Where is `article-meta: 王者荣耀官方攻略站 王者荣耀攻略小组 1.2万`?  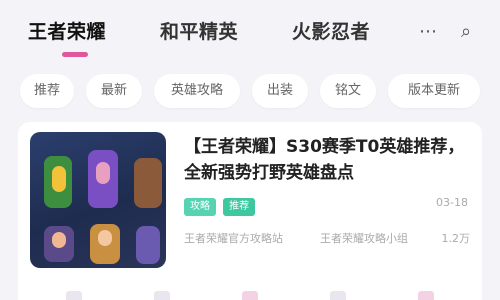
article-meta: 王者荣耀官方攻略站 王者荣耀攻略小组 1.2万 is located at coordinates (327, 240).